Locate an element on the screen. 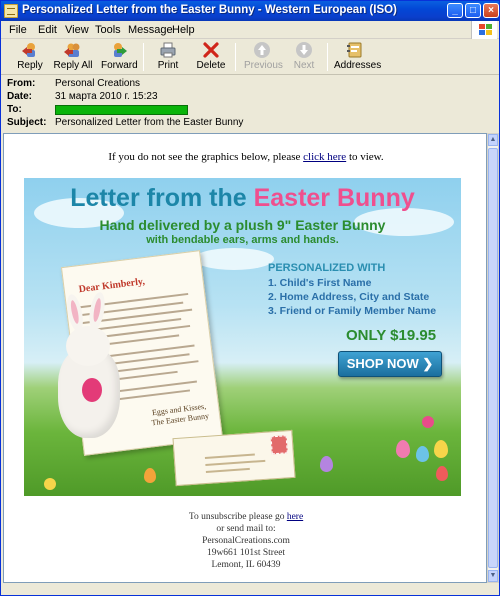  banner-title: Letter from the Easter Bunny is located at coordinates (242, 198).